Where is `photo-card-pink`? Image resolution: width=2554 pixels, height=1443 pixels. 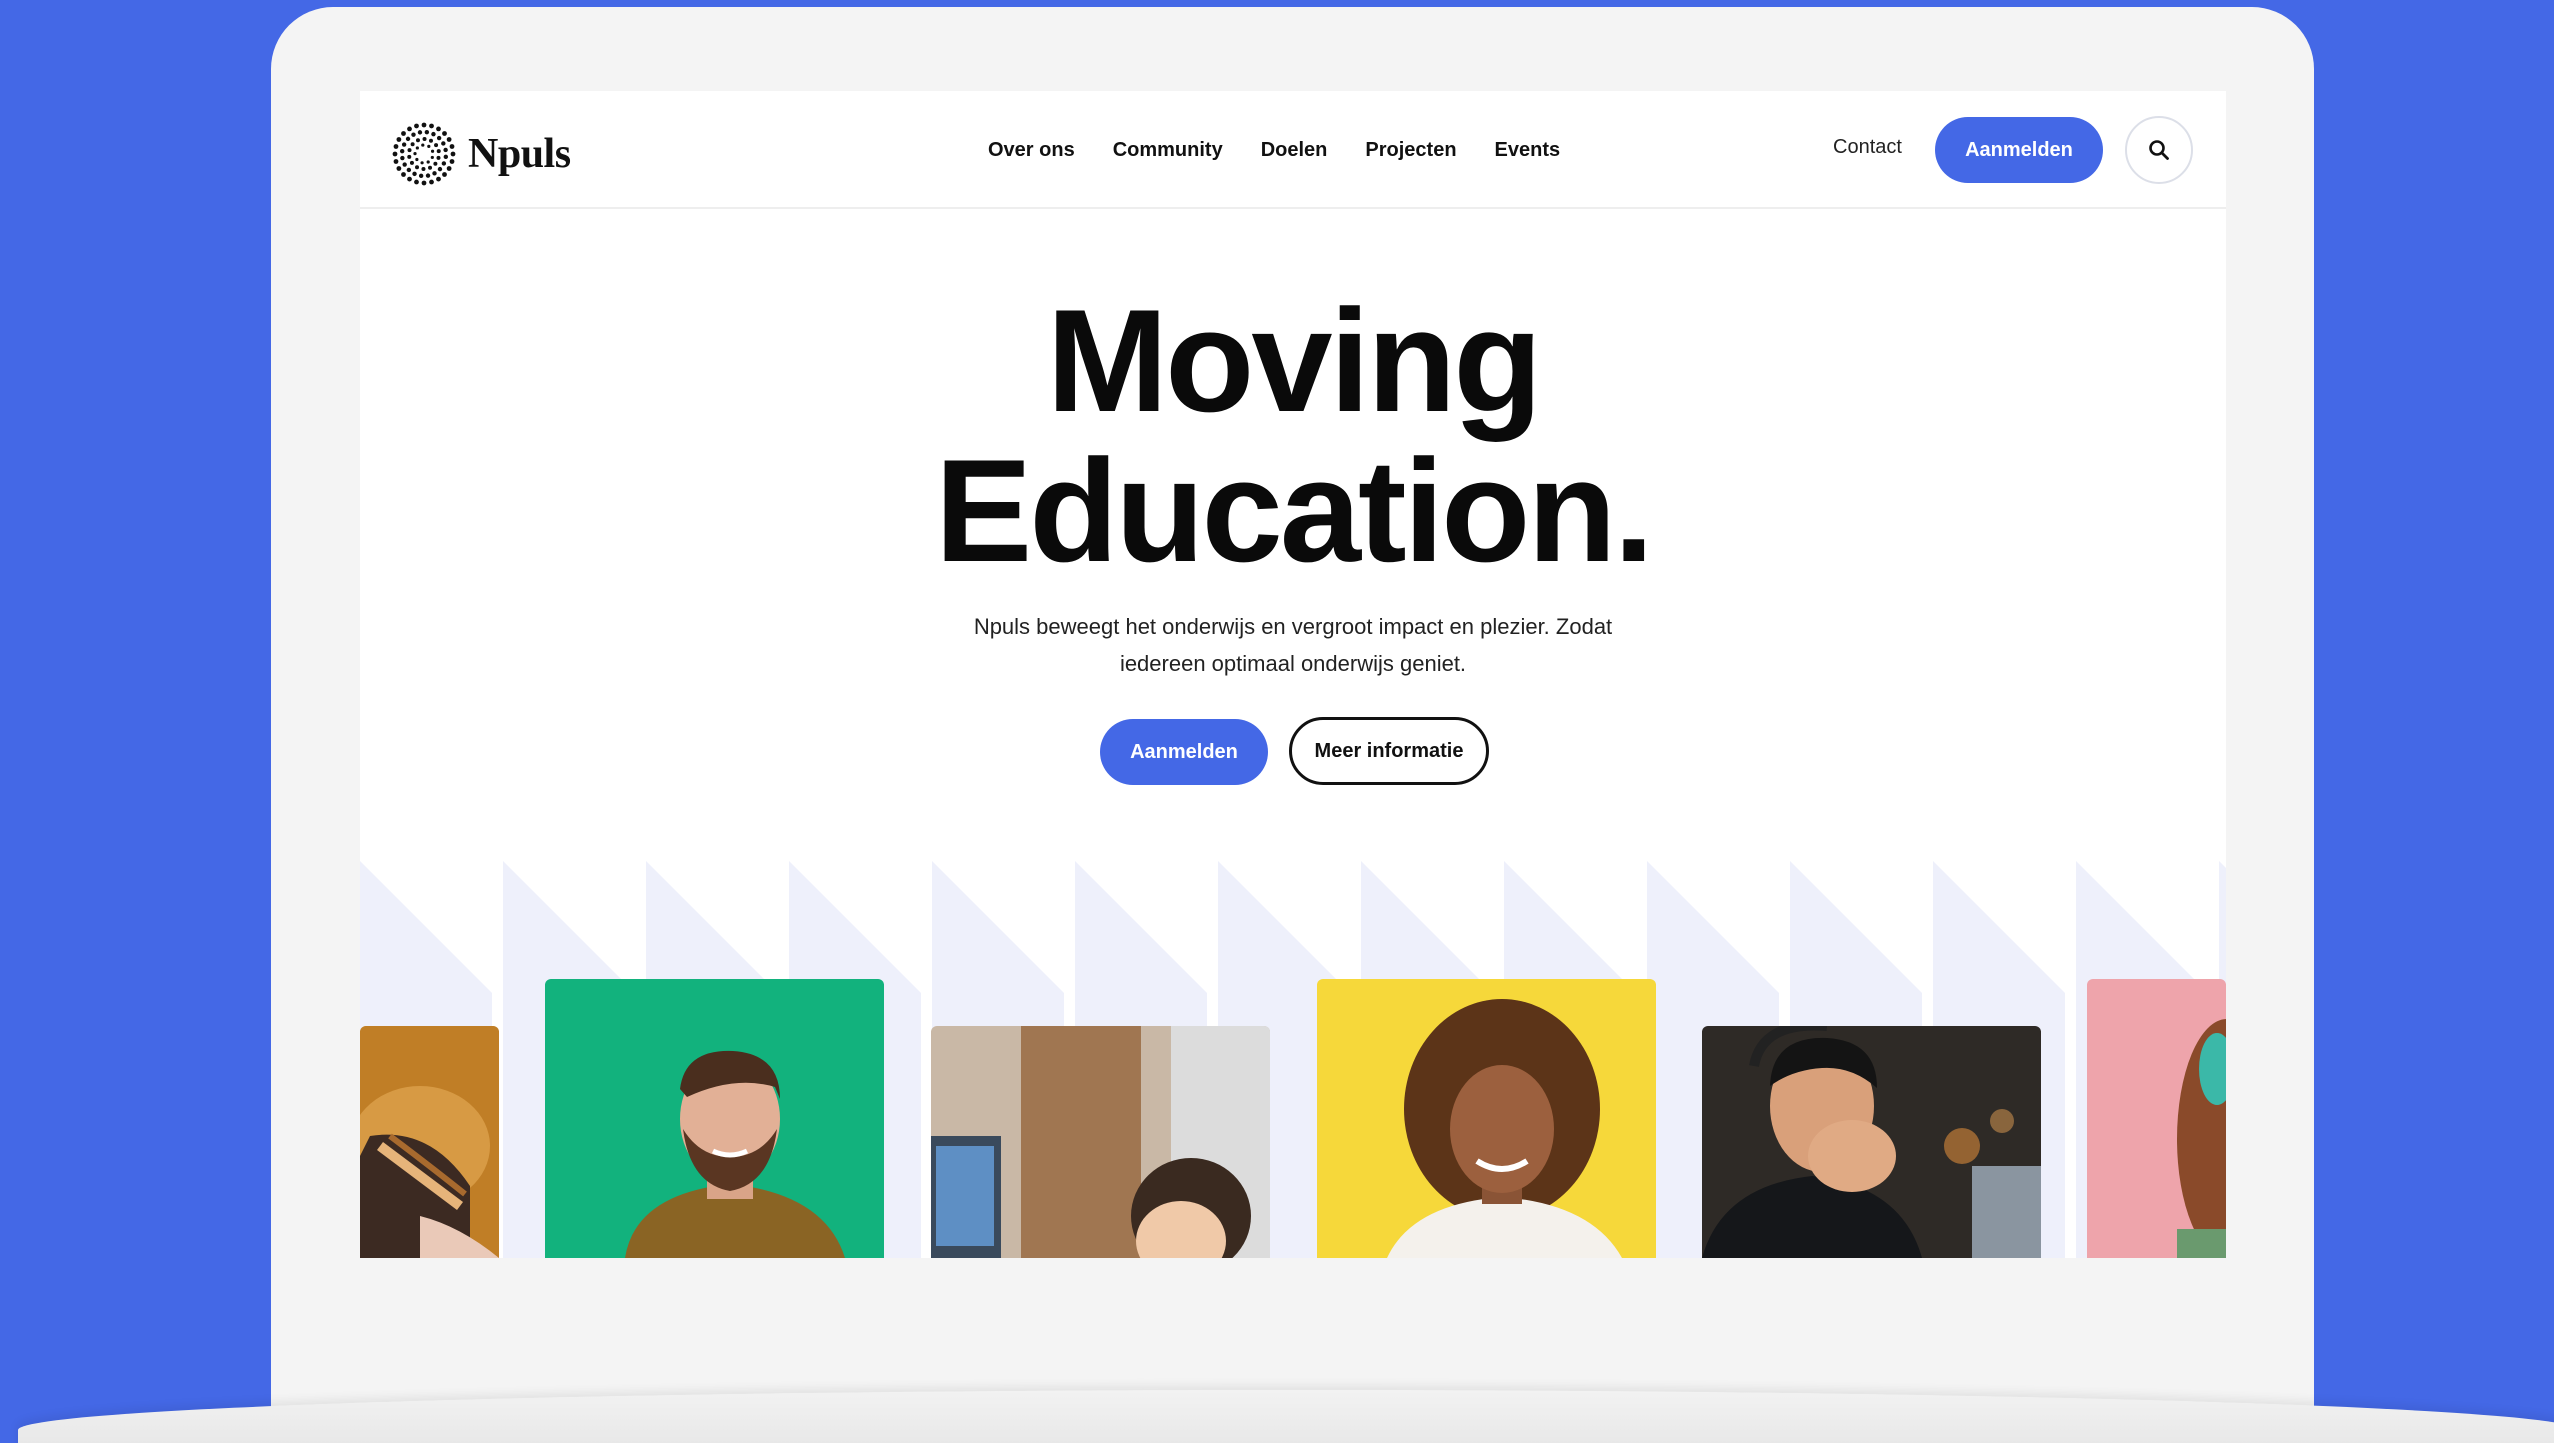
photo-card-pink is located at coordinates (2156, 1118).